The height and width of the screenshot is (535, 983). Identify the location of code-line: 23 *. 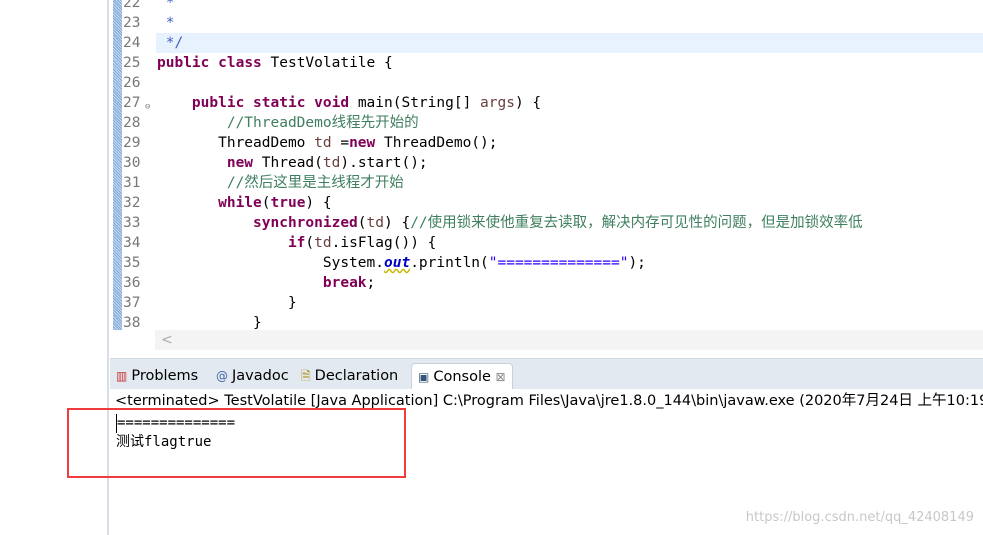
(546, 23).